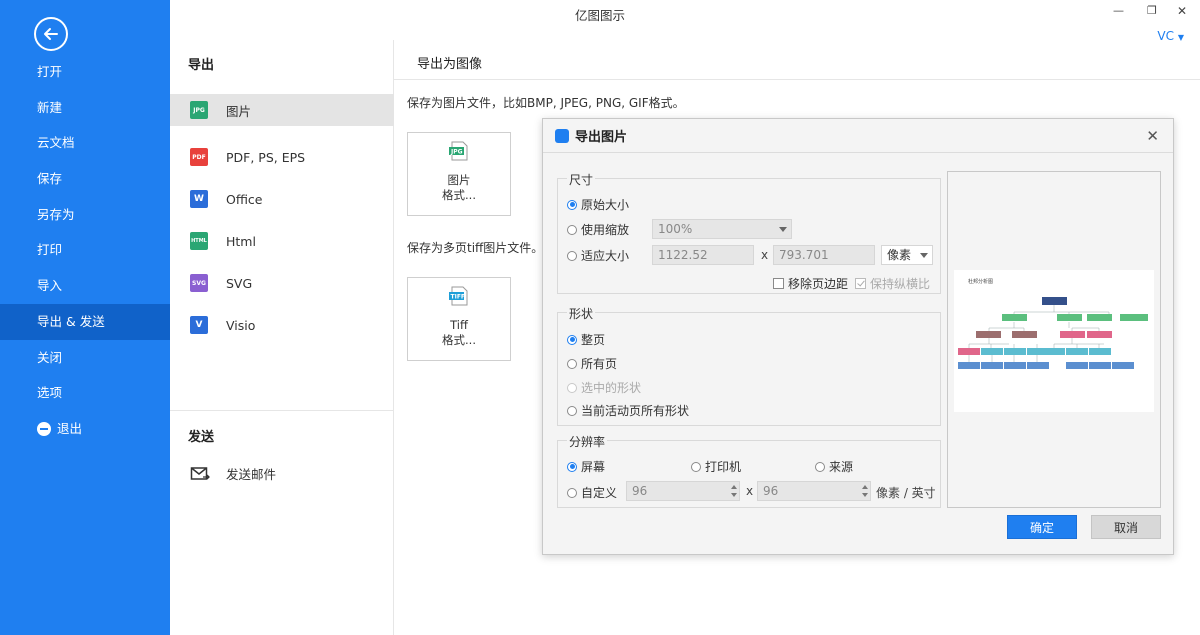  What do you see at coordinates (778, 283) in the screenshot?
I see `checkbox-box` at bounding box center [778, 283].